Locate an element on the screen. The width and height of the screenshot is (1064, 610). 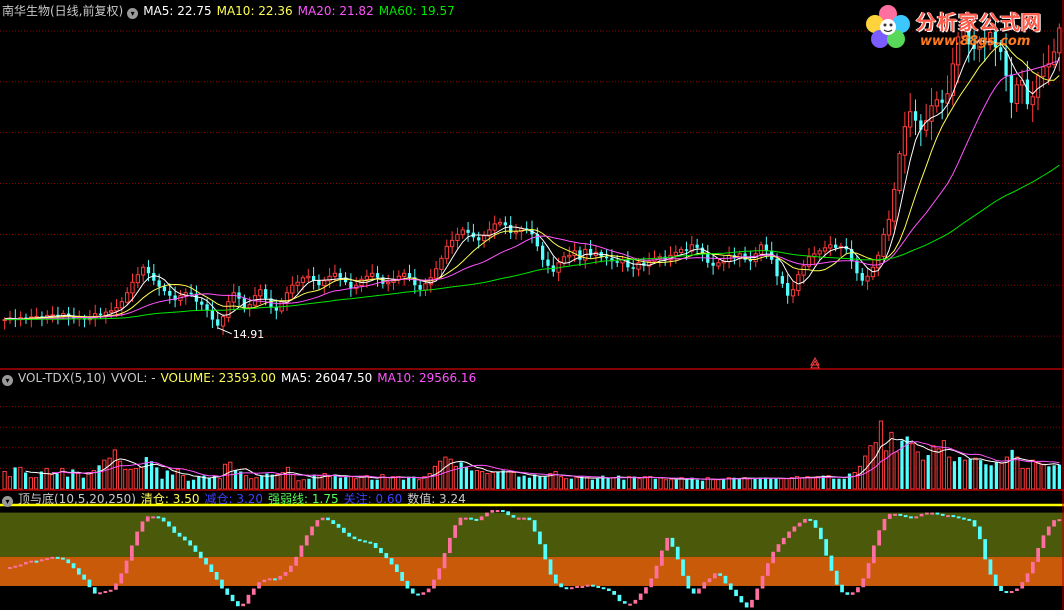
indicator_panel-legend-item: 强弱线: 1.75 is located at coordinates (303, 499).